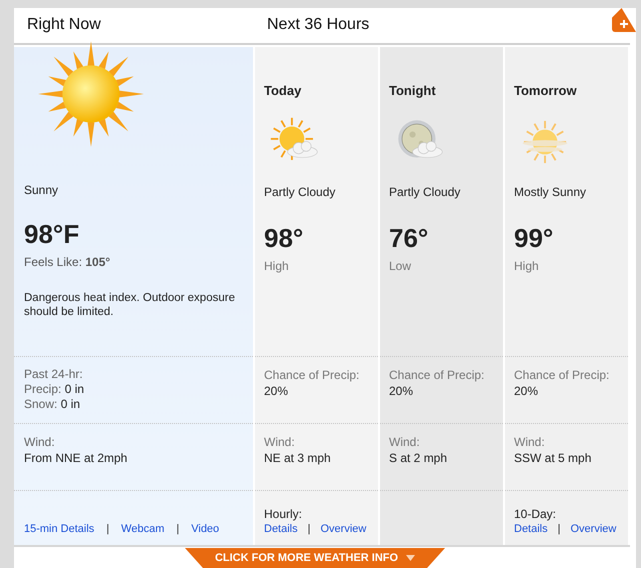 Image resolution: width=641 pixels, height=568 pixels. I want to click on snow-text: Snow: 0 in, so click(52, 404).